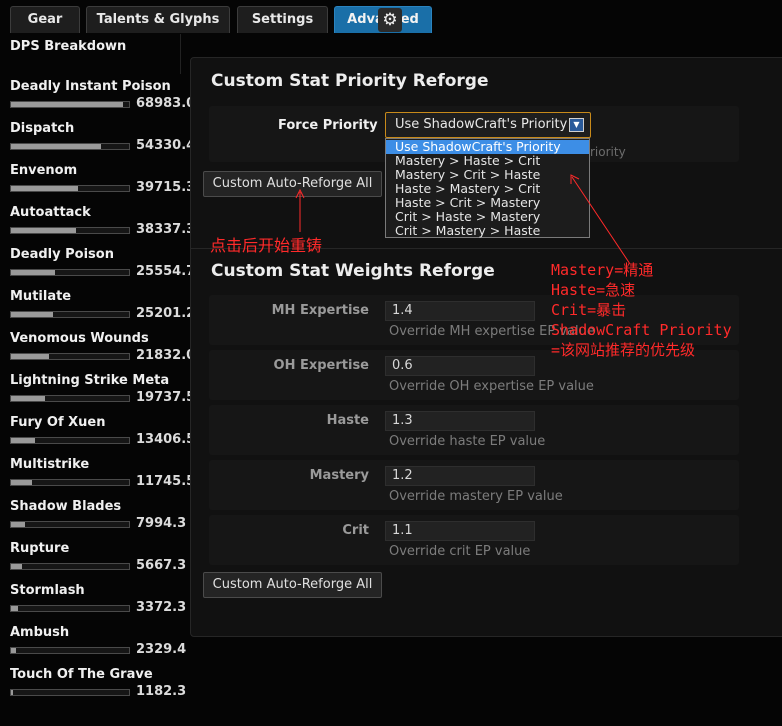  Describe the element at coordinates (460, 311) in the screenshot. I see `weight-input: 1.4` at that location.